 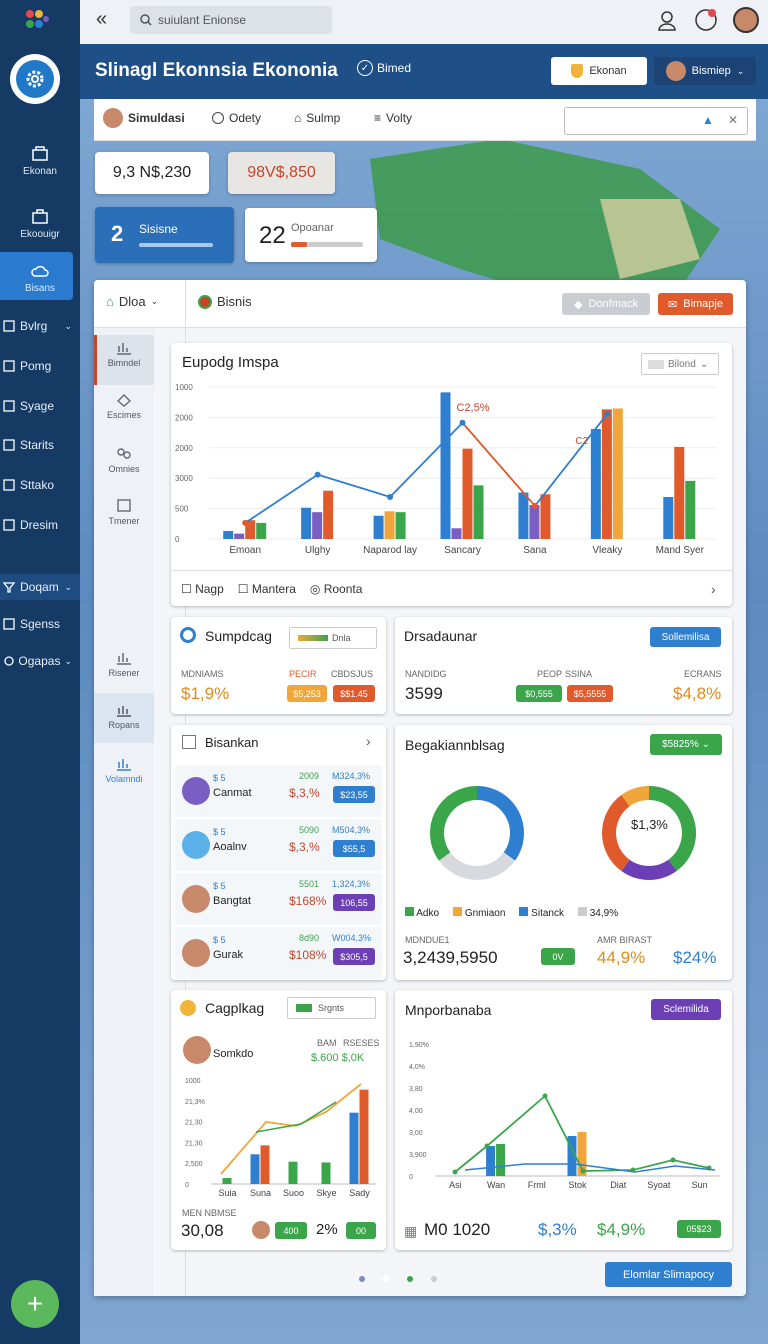 What do you see at coordinates (398, 1278) in the screenshot?
I see `pagination-dots` at bounding box center [398, 1278].